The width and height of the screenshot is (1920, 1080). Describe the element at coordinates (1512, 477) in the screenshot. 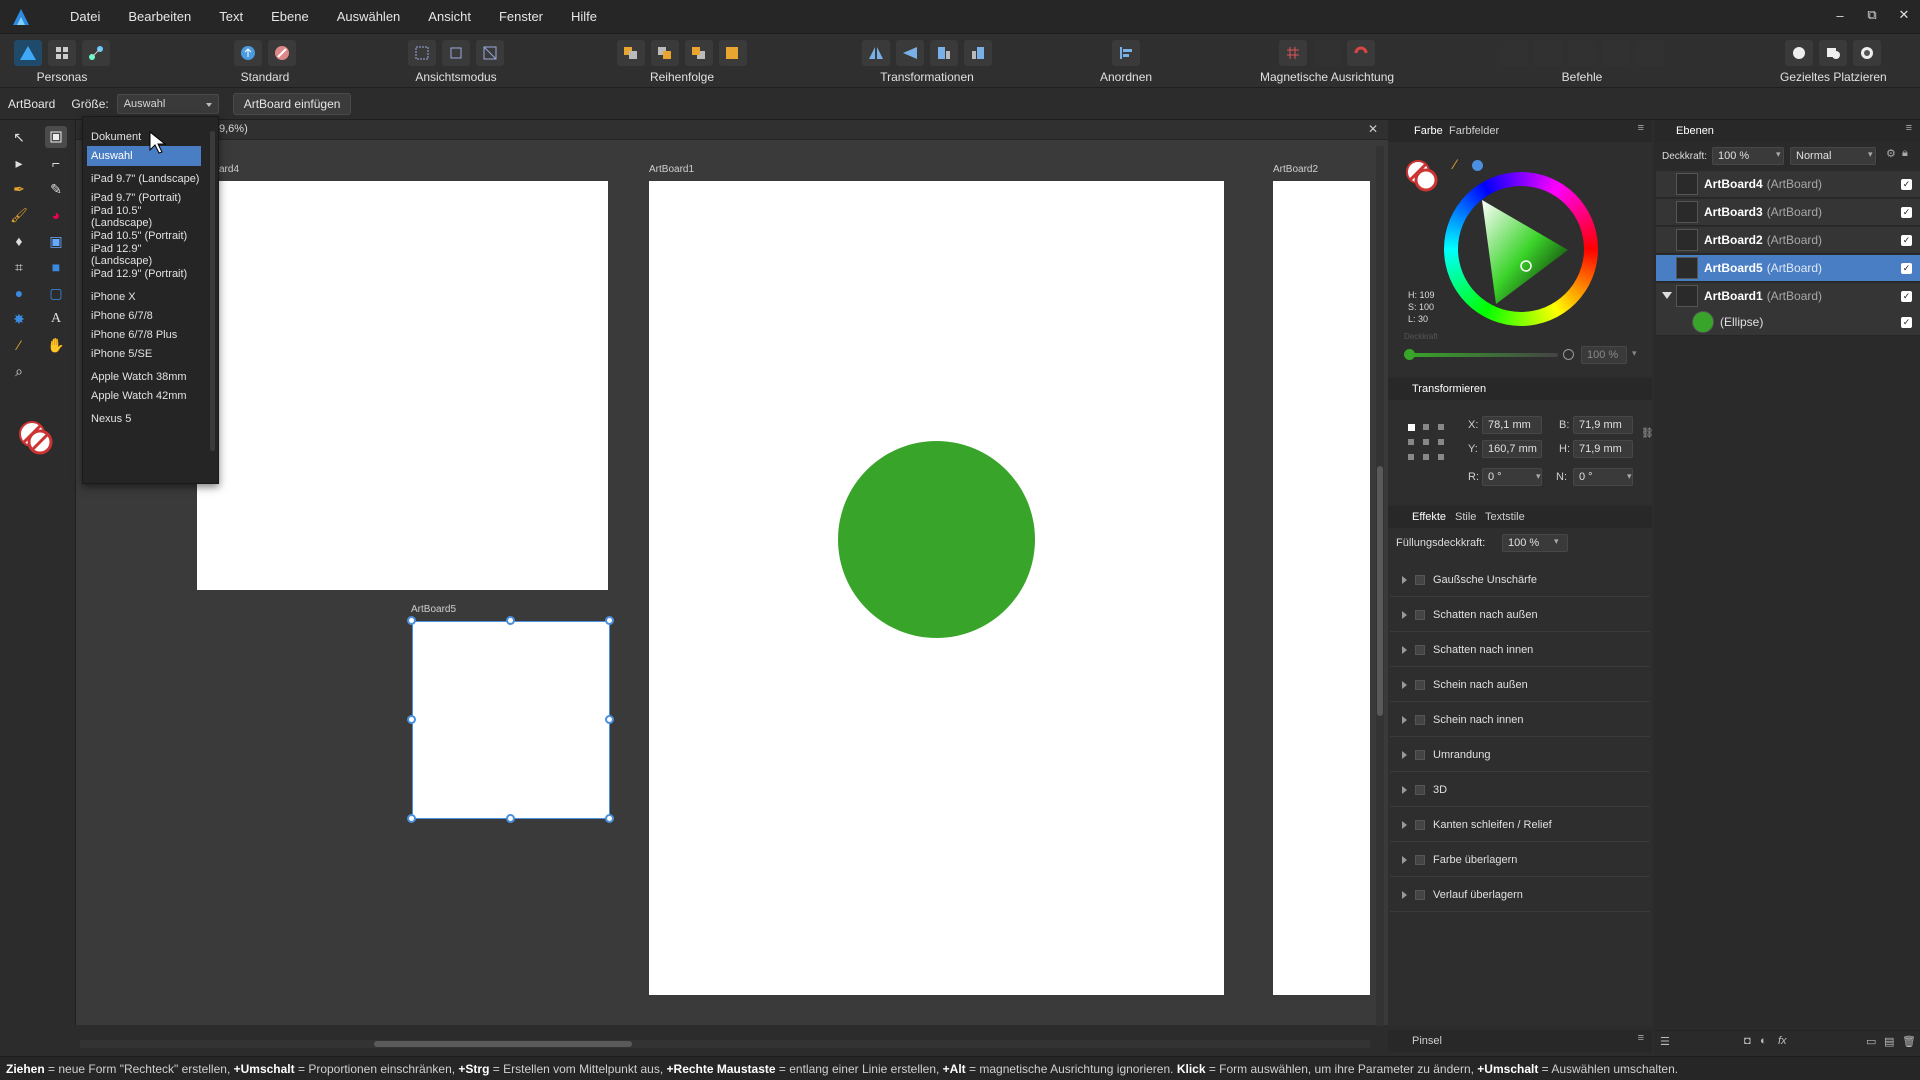

I see `rotation-field: 0 °` at that location.